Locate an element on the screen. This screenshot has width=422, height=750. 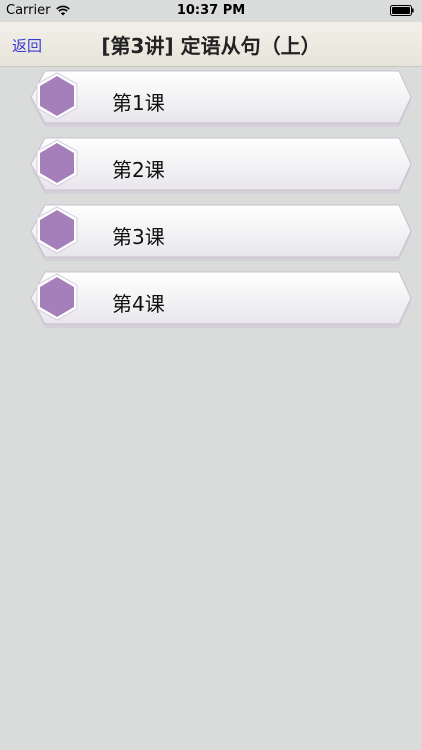
status-time: 10:37 PM is located at coordinates (211, 10).